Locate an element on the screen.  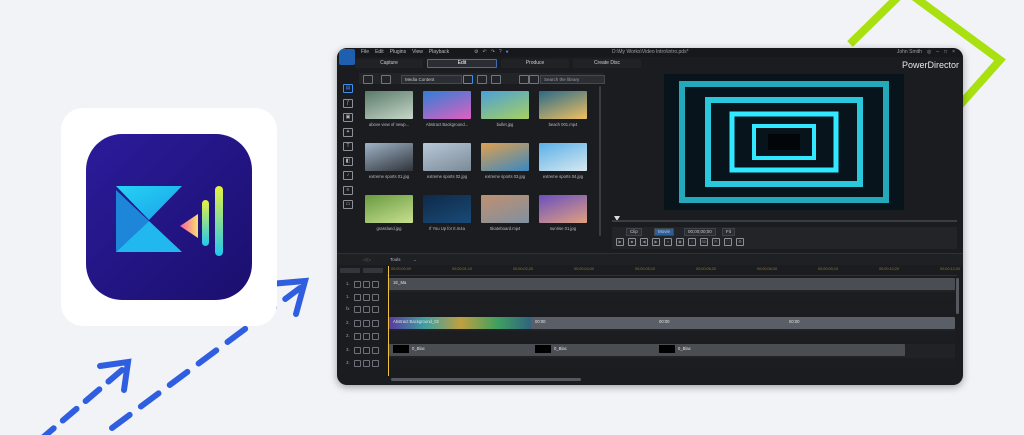
view-mode-icon is located at coordinates (524, 79).